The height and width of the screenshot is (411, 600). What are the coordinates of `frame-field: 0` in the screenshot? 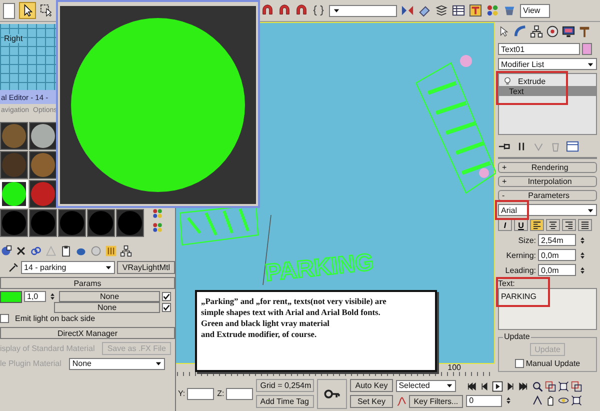 It's located at (484, 400).